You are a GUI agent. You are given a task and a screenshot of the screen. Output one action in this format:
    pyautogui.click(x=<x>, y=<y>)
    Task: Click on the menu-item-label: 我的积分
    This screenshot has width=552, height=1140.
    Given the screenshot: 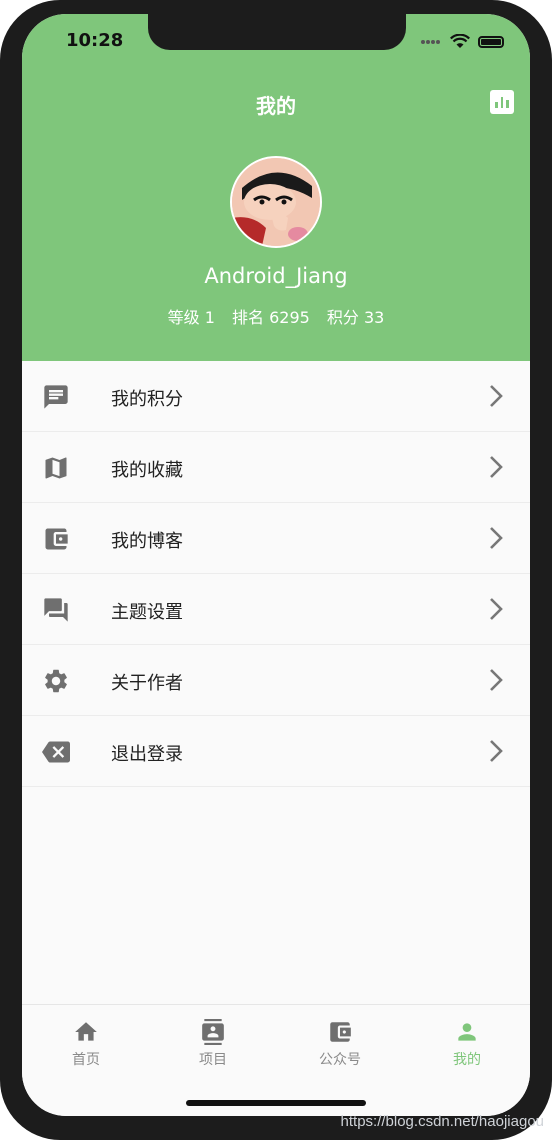 What is the action you would take?
    pyautogui.click(x=147, y=399)
    